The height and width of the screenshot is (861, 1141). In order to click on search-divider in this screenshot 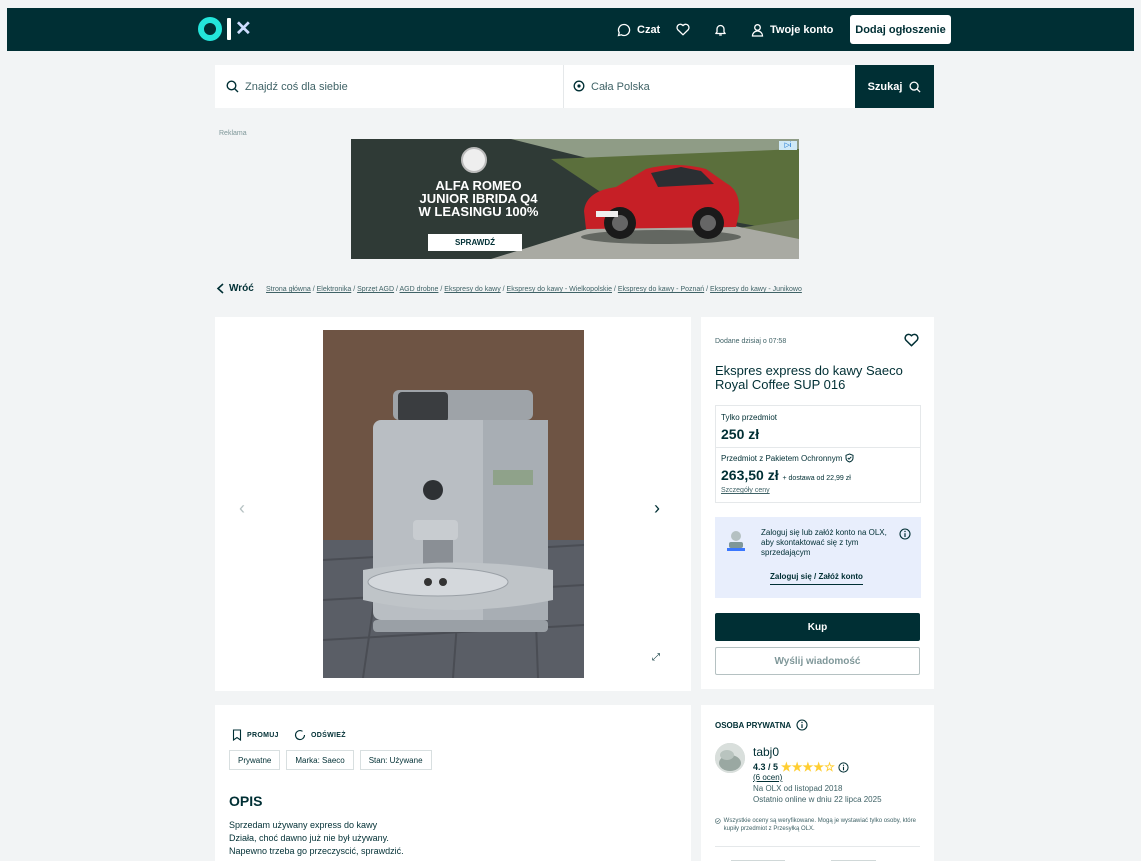, I will do `click(563, 86)`.